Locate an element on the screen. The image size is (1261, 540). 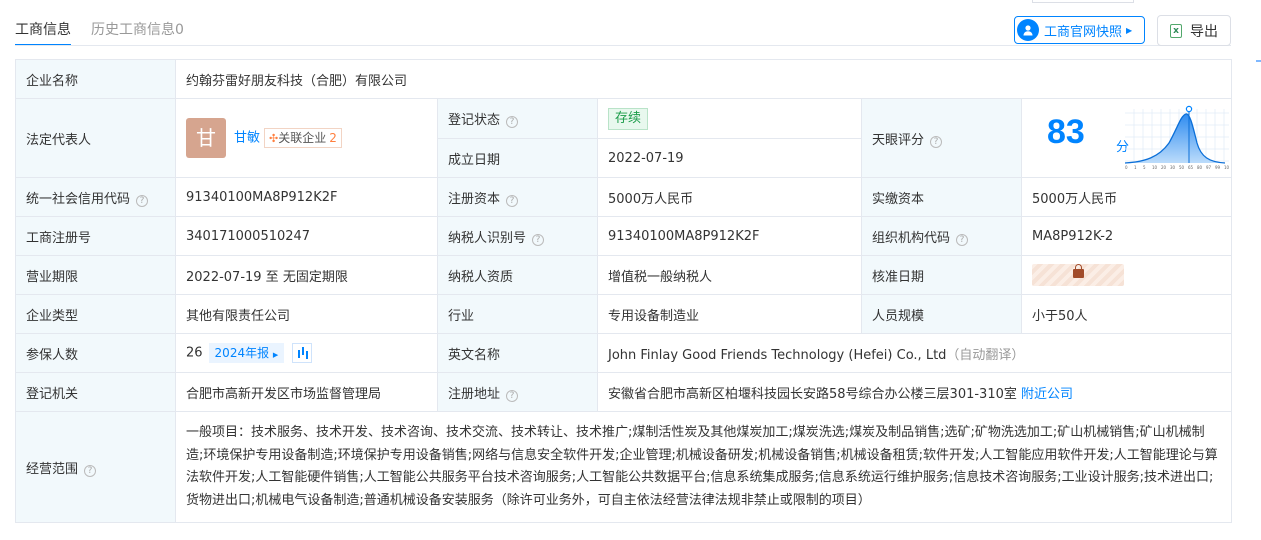
taxpayer-id-label-cell: 纳税人识别号? is located at coordinates (517, 236).